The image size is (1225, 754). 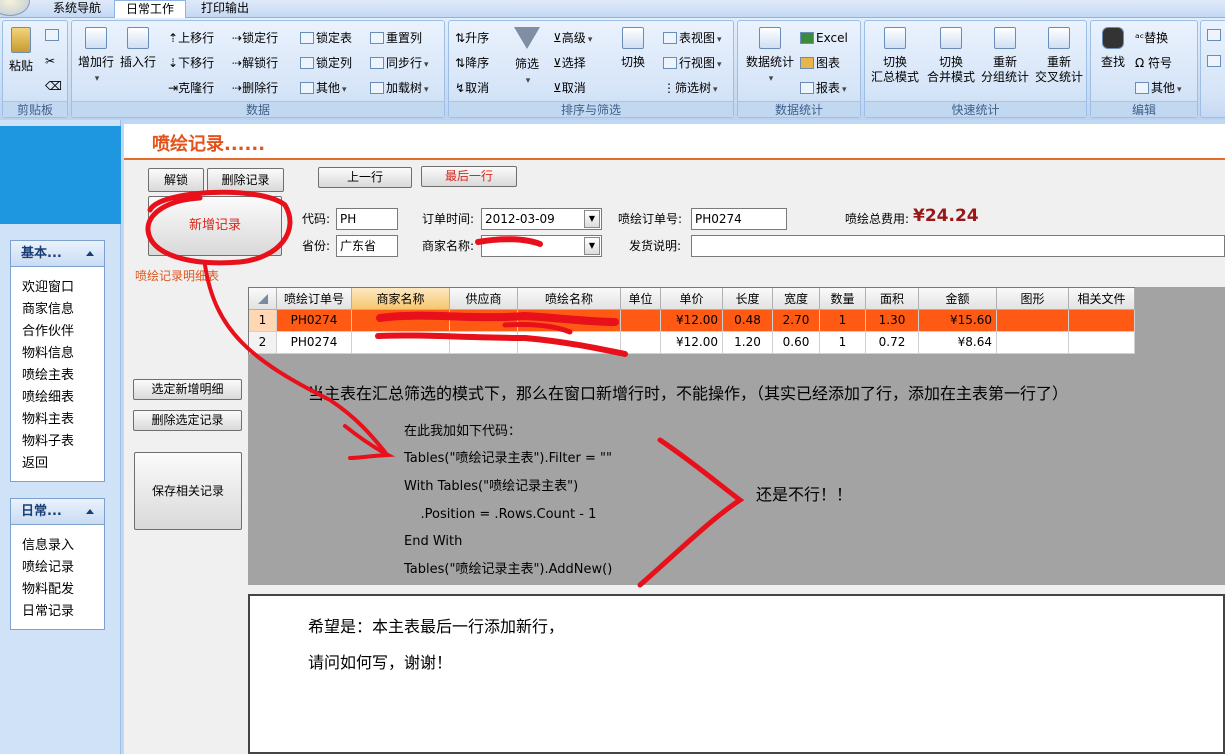 I want to click on advanced-filter-button: ⊻高级 ▾, so click(x=572, y=39).